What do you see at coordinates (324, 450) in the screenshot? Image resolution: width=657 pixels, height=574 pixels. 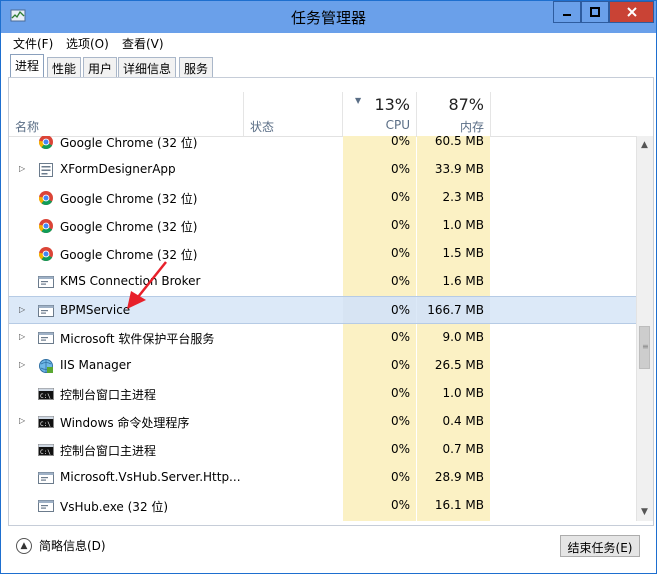 I see `process-row: C:\ 控制台窗口主进程 0% 0.7 MB` at bounding box center [324, 450].